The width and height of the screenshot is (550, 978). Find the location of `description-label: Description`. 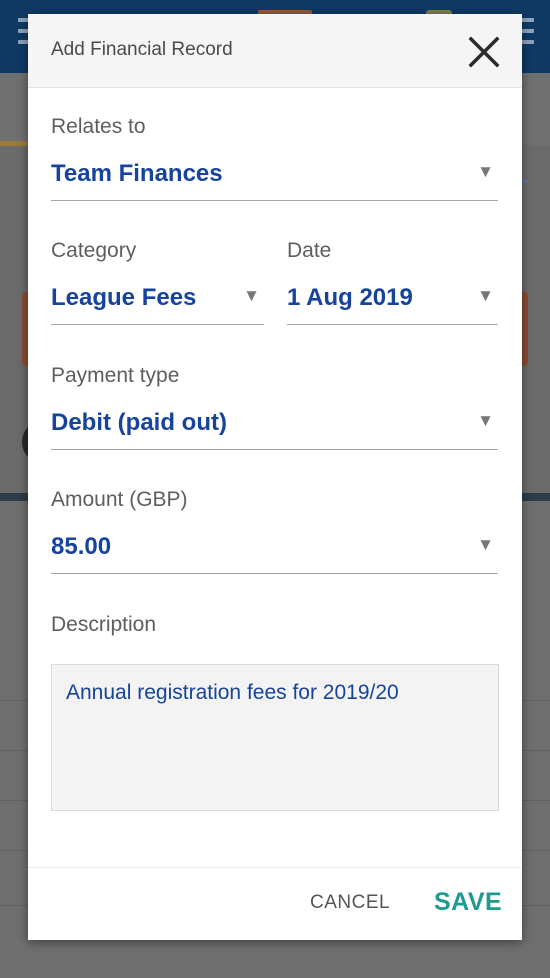

description-label: Description is located at coordinates (104, 624).